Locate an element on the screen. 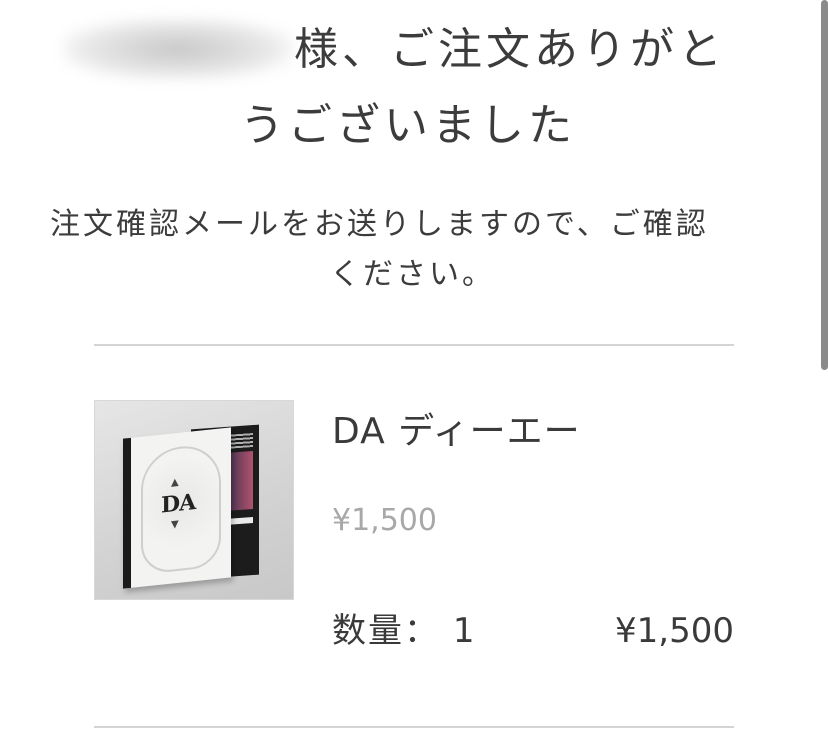 Image resolution: width=828 pixels, height=748 pixels. product-thumbnail: ▲ DA ▼ is located at coordinates (194, 500).